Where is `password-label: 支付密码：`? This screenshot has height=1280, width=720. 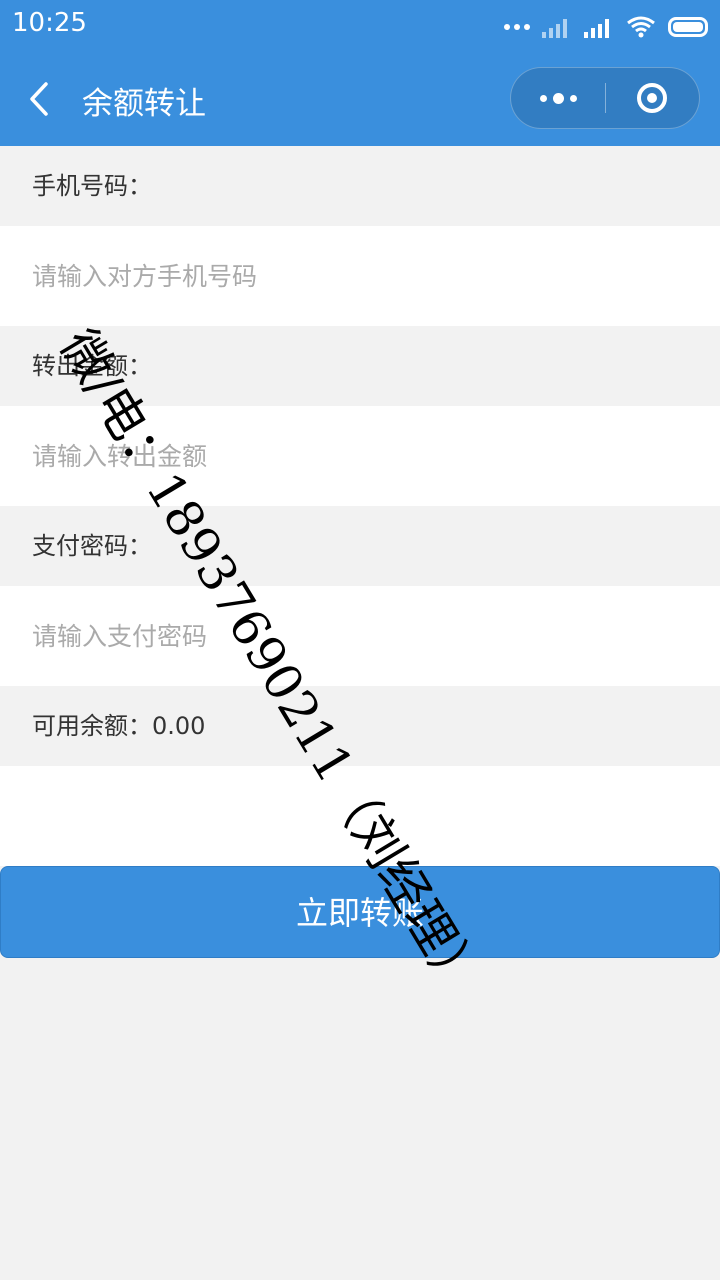 password-label: 支付密码： is located at coordinates (92, 546).